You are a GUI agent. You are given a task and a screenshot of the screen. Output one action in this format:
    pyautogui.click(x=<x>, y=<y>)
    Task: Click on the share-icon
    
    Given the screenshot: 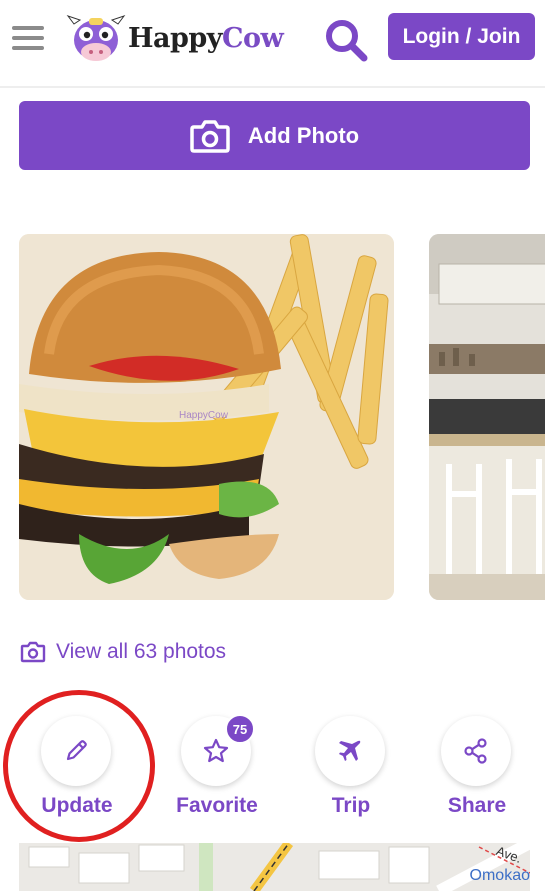 What is the action you would take?
    pyautogui.click(x=475, y=751)
    